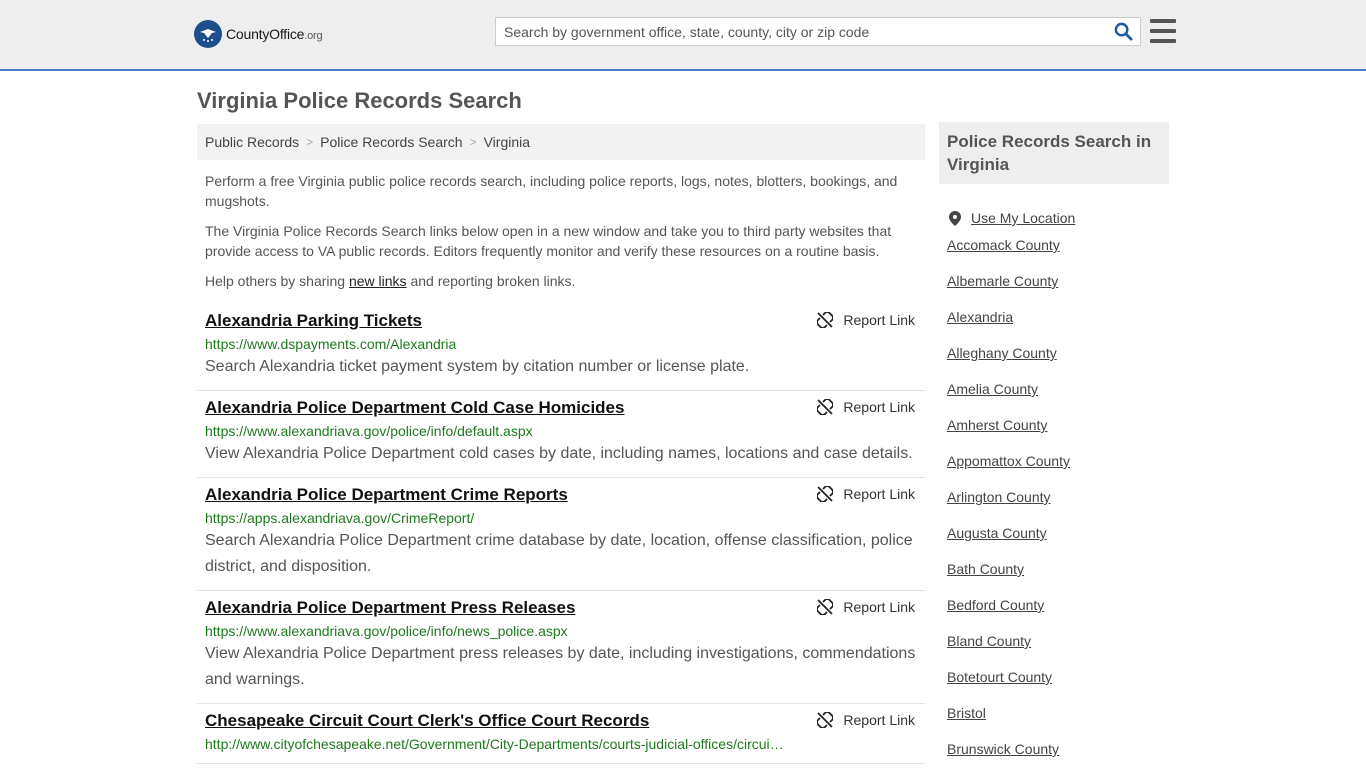  What do you see at coordinates (491, 281) in the screenshot?
I see `intro-help-text-end: and reporting broken links.` at bounding box center [491, 281].